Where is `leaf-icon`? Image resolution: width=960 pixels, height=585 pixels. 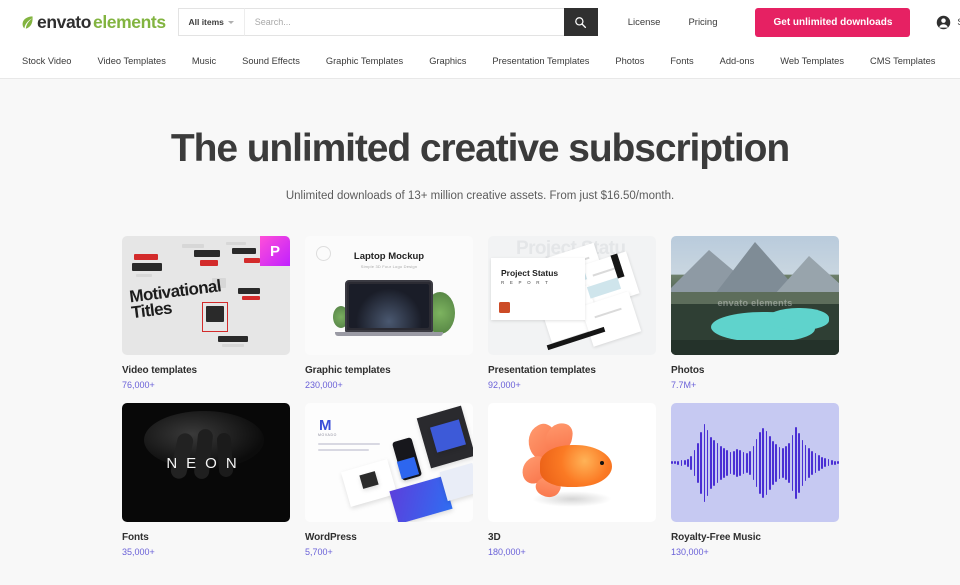
leaf-icon is located at coordinates (27, 22).